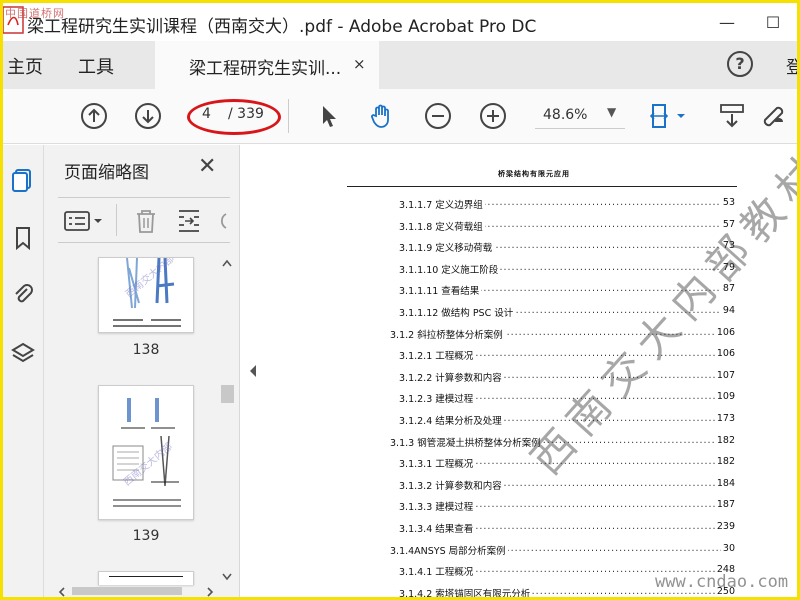 Image resolution: width=800 pixels, height=600 pixels. I want to click on toc-entry-title: 3.1.1.11 查看结果, so click(440, 290).